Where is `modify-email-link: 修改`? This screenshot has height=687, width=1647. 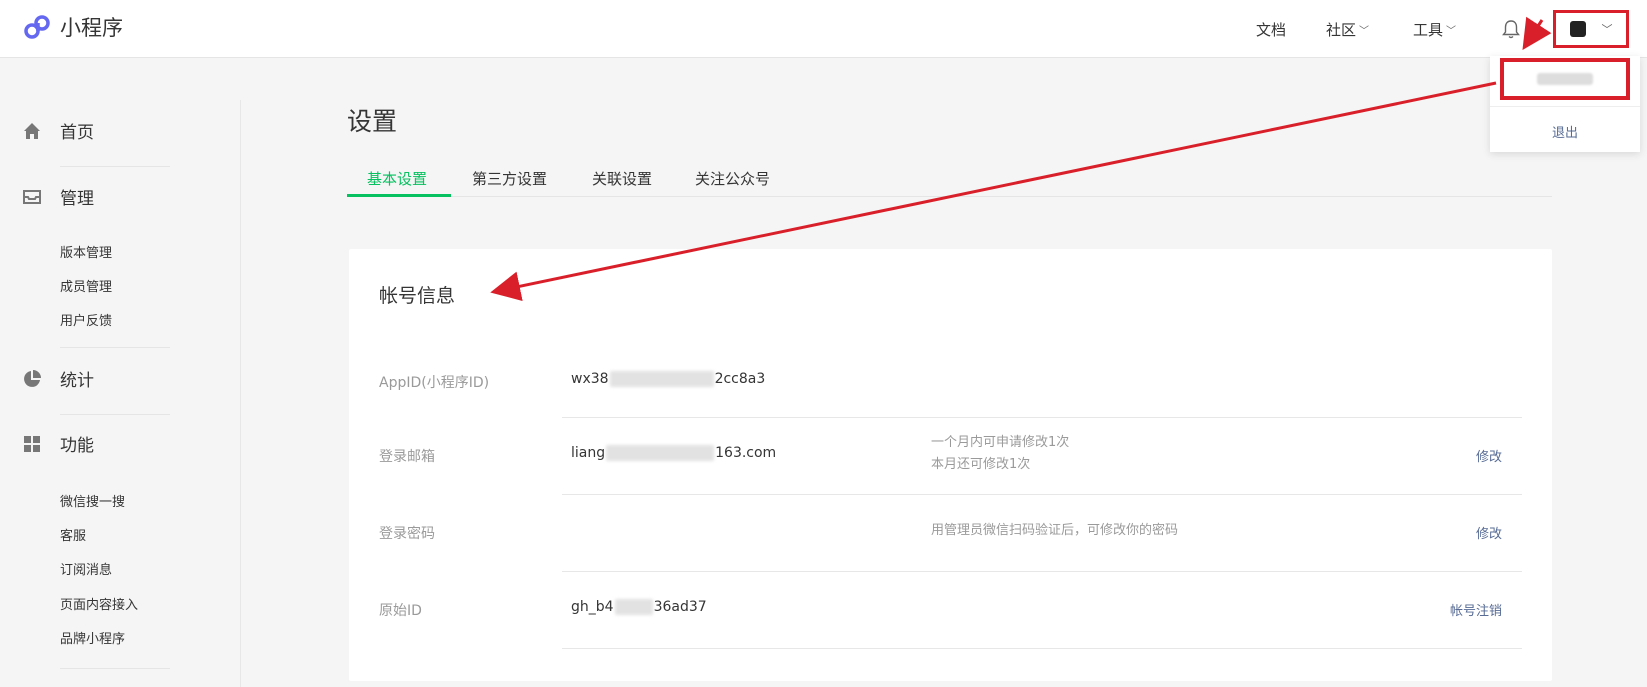
modify-email-link: 修改 is located at coordinates (1489, 455).